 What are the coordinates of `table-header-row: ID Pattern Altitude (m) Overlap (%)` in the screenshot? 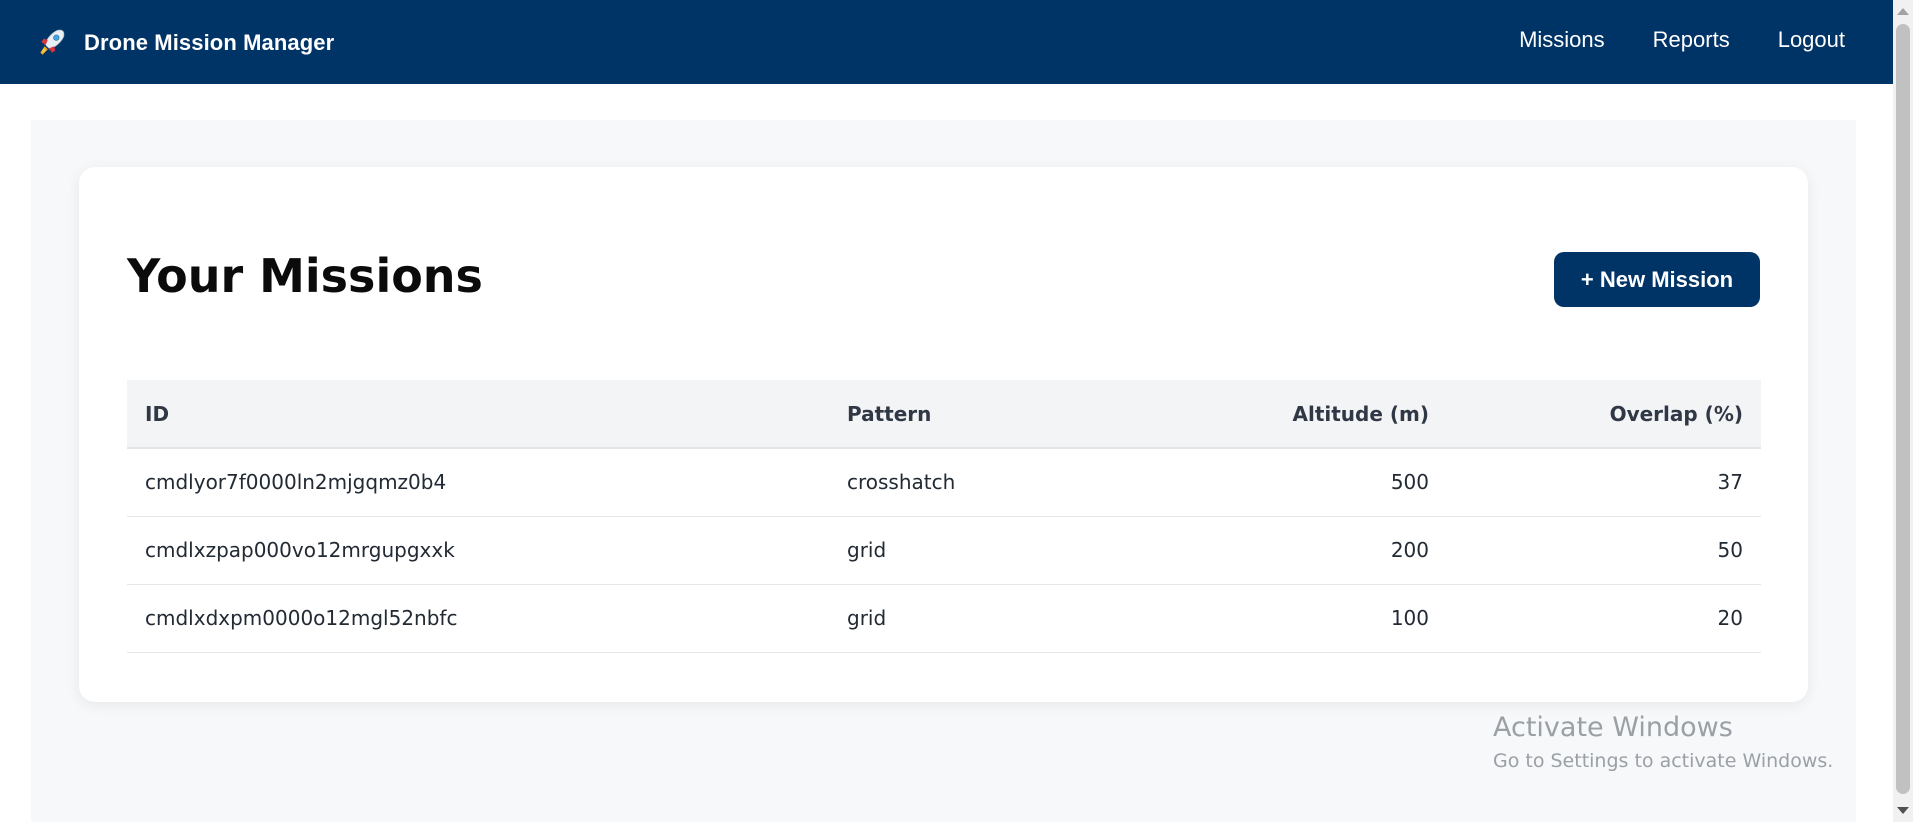 It's located at (944, 414).